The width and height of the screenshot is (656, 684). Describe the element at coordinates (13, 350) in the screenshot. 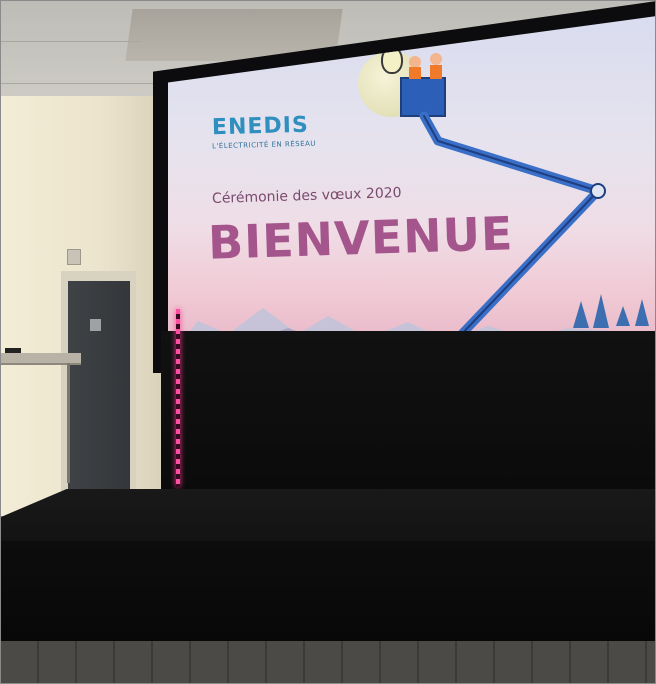

I see `microphone` at that location.